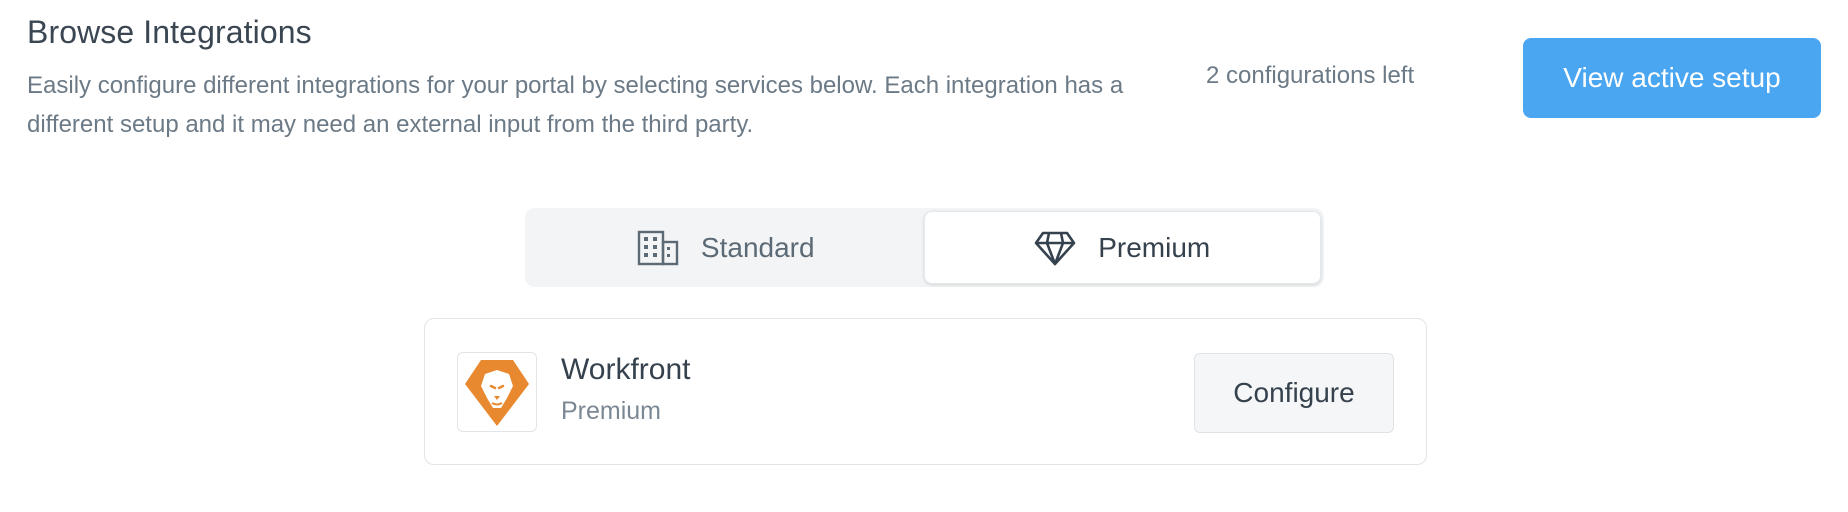 The image size is (1848, 512). I want to click on configurations-left-count: 2 configurations left, so click(1310, 75).